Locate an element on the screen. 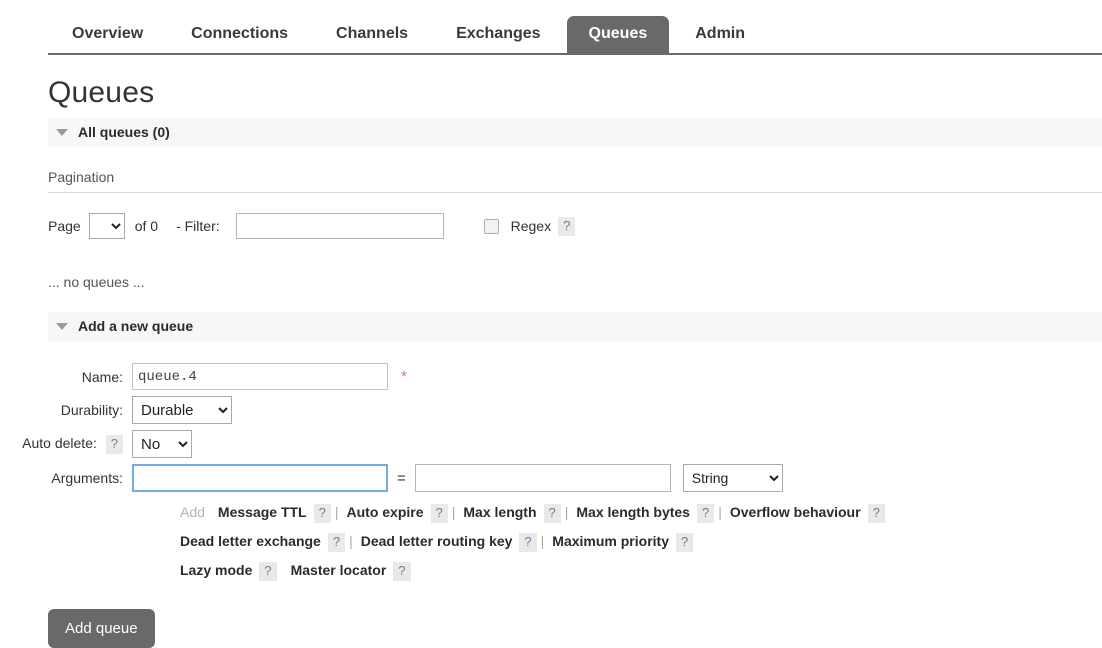 This screenshot has width=1102, height=648. preset-auto-expire: Auto expire is located at coordinates (385, 512).